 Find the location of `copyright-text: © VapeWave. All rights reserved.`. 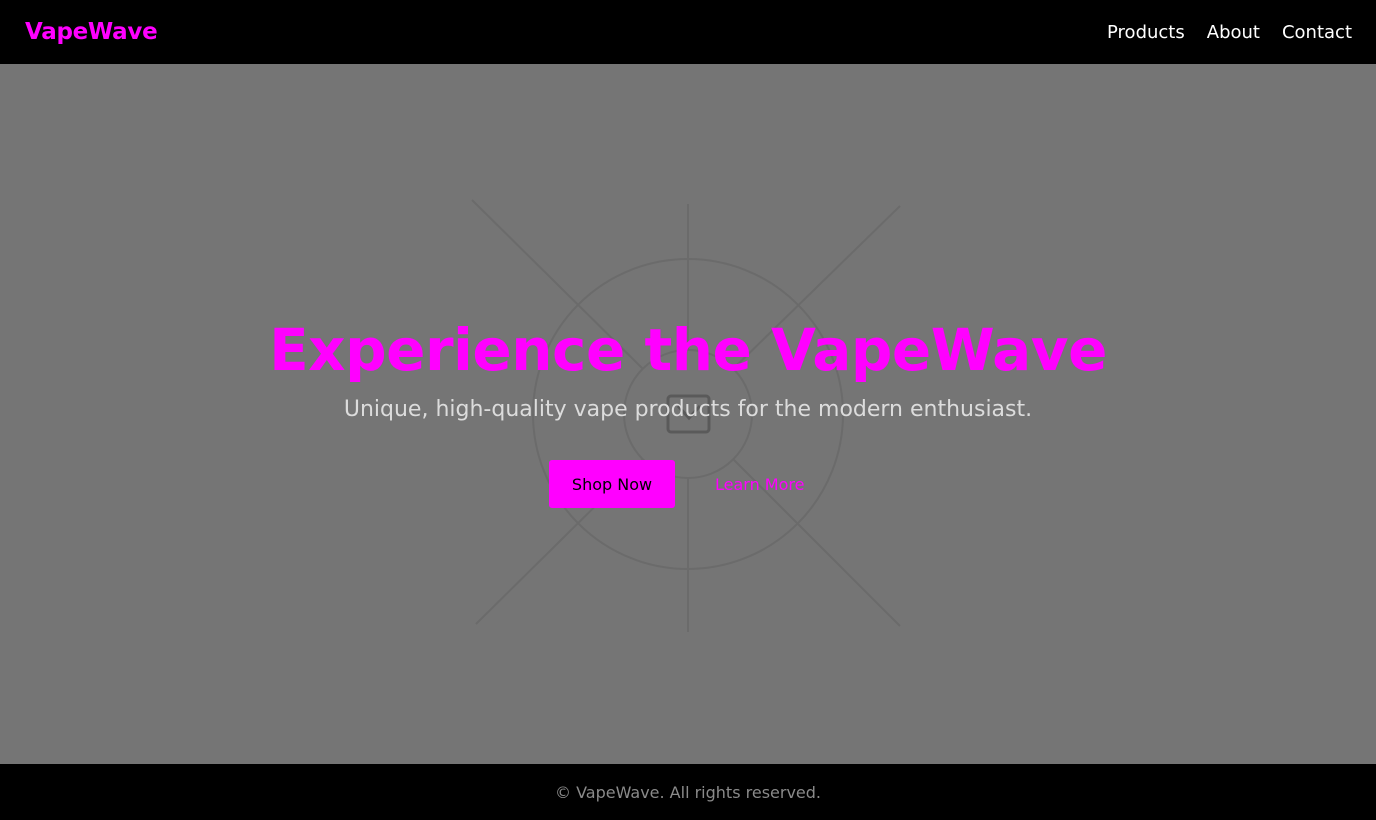

copyright-text: © VapeWave. All rights reserved. is located at coordinates (688, 792).